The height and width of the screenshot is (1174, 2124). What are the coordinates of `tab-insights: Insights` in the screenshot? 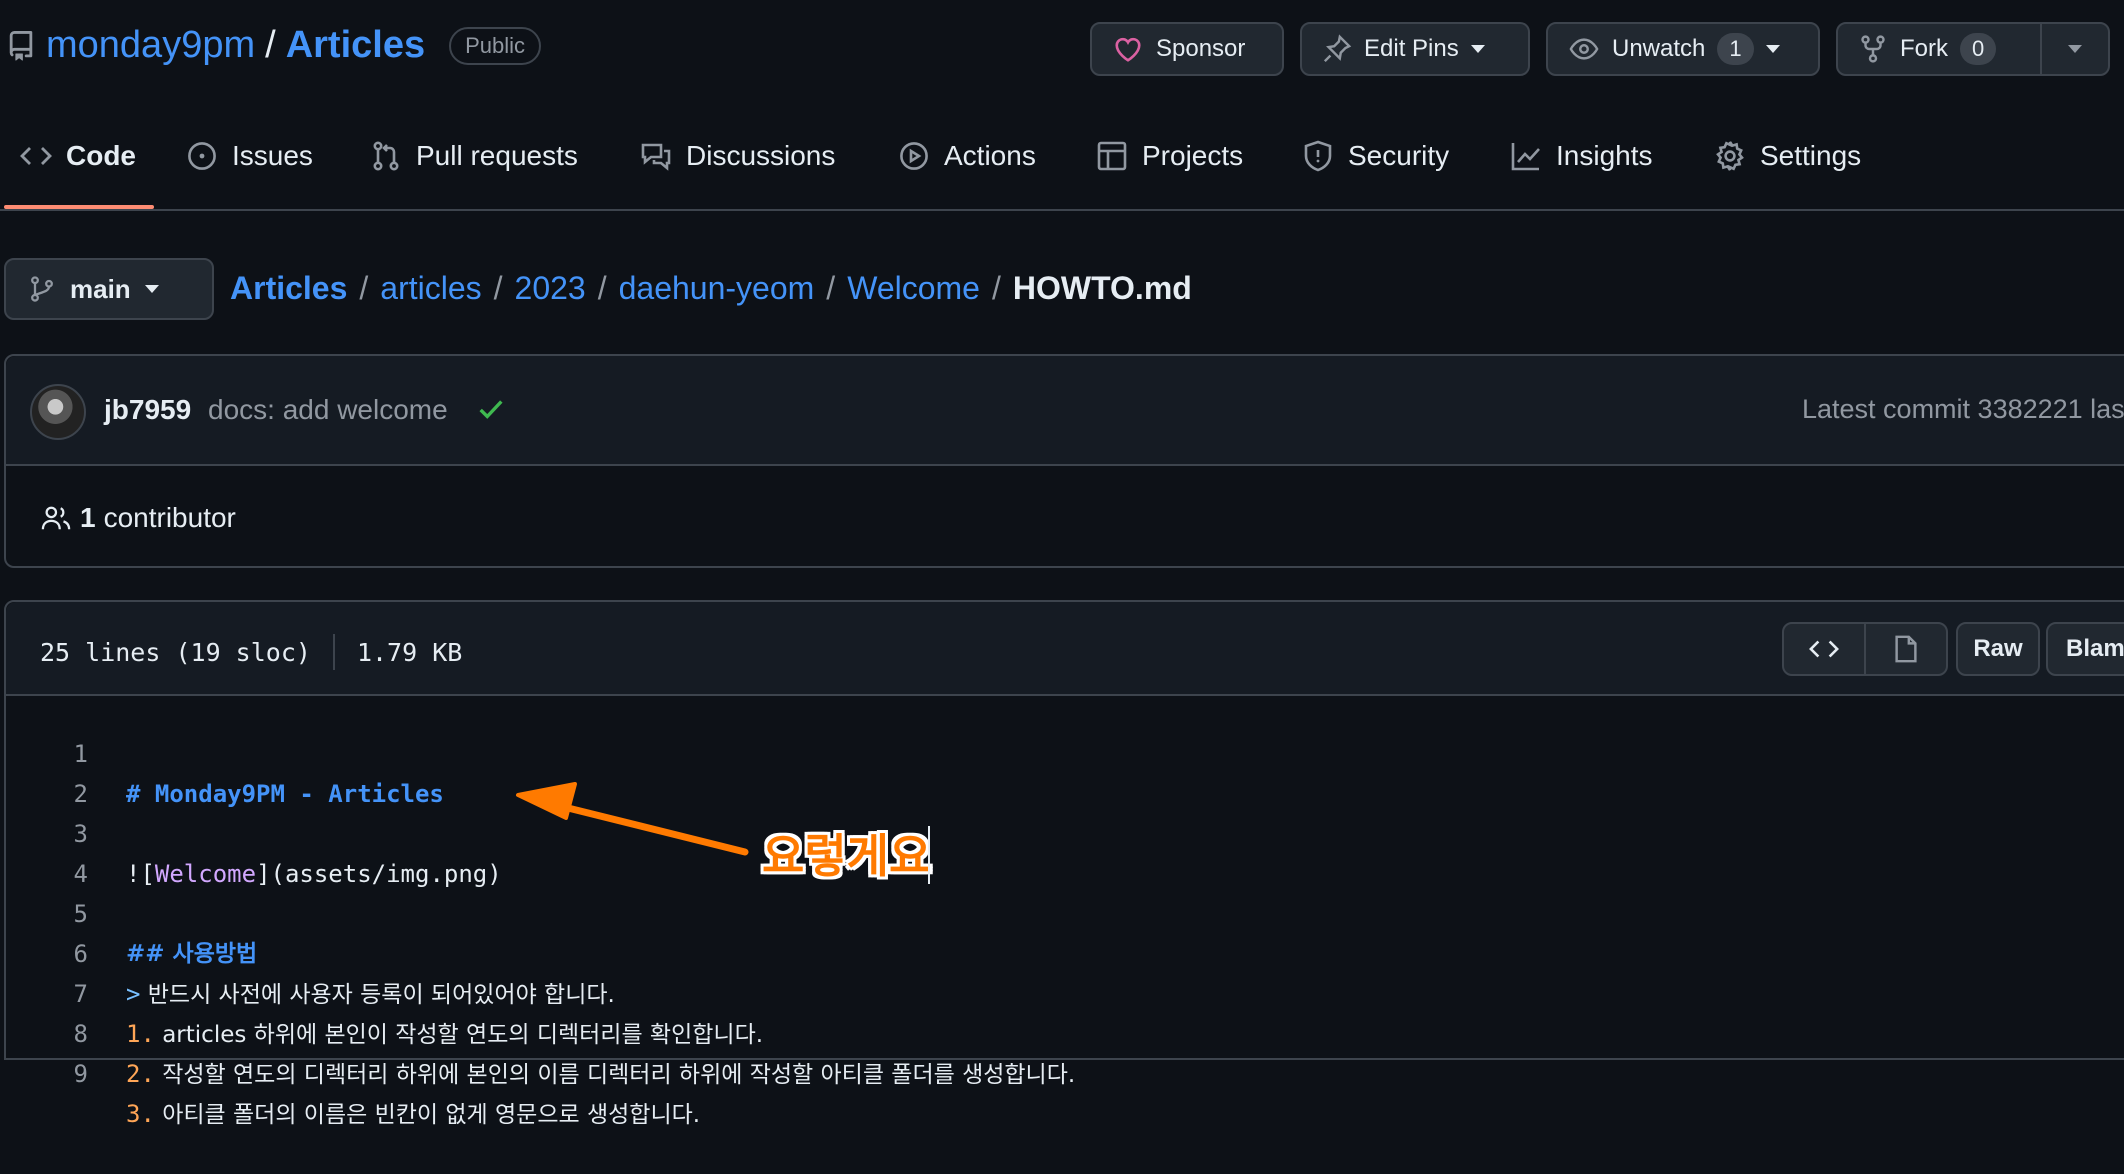 It's located at (1581, 156).